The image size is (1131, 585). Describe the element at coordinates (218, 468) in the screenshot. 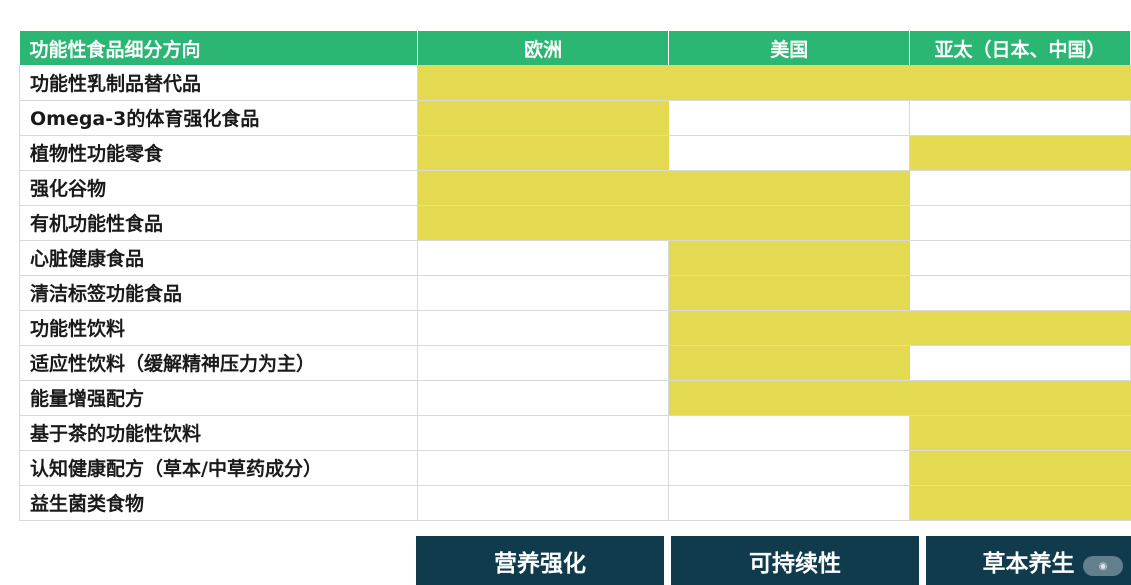

I see `row-label: 认知健康配方（草本/中草药成分）` at that location.